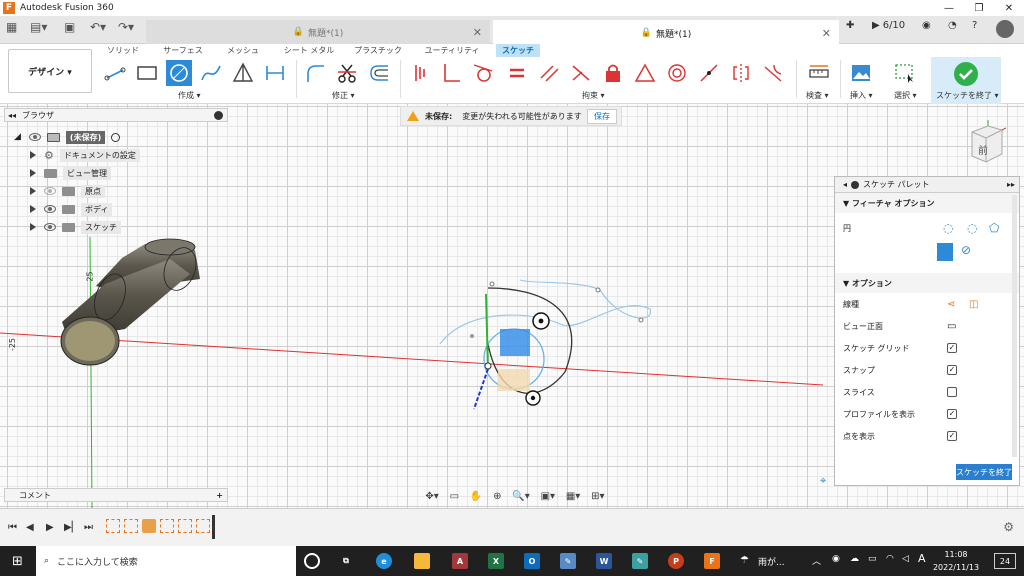 The width and height of the screenshot is (1024, 576). Describe the element at coordinates (1011, 184) in the screenshot. I see `expand-panel-icon: ▸▸` at that location.